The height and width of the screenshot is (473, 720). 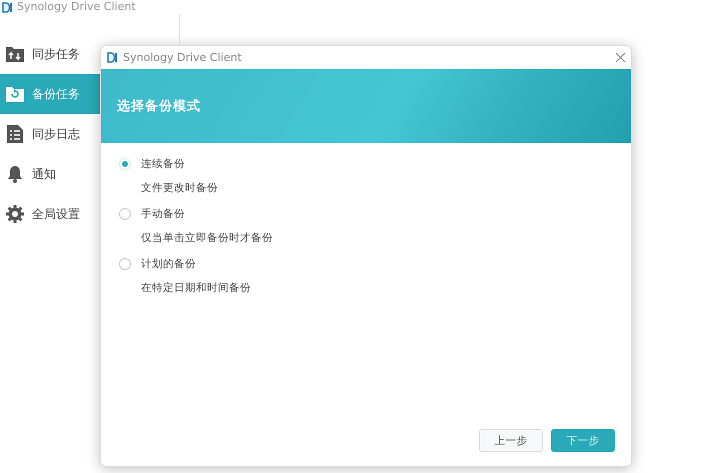 I want to click on list-document-icon, so click(x=15, y=134).